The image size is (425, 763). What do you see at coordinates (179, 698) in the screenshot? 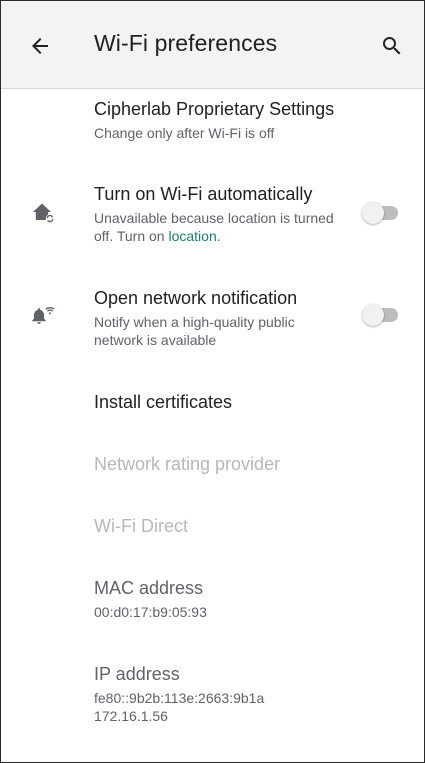
I see `ip-address-value-ipv6: fe80::9b2b:113e:2663:9b1a` at bounding box center [179, 698].